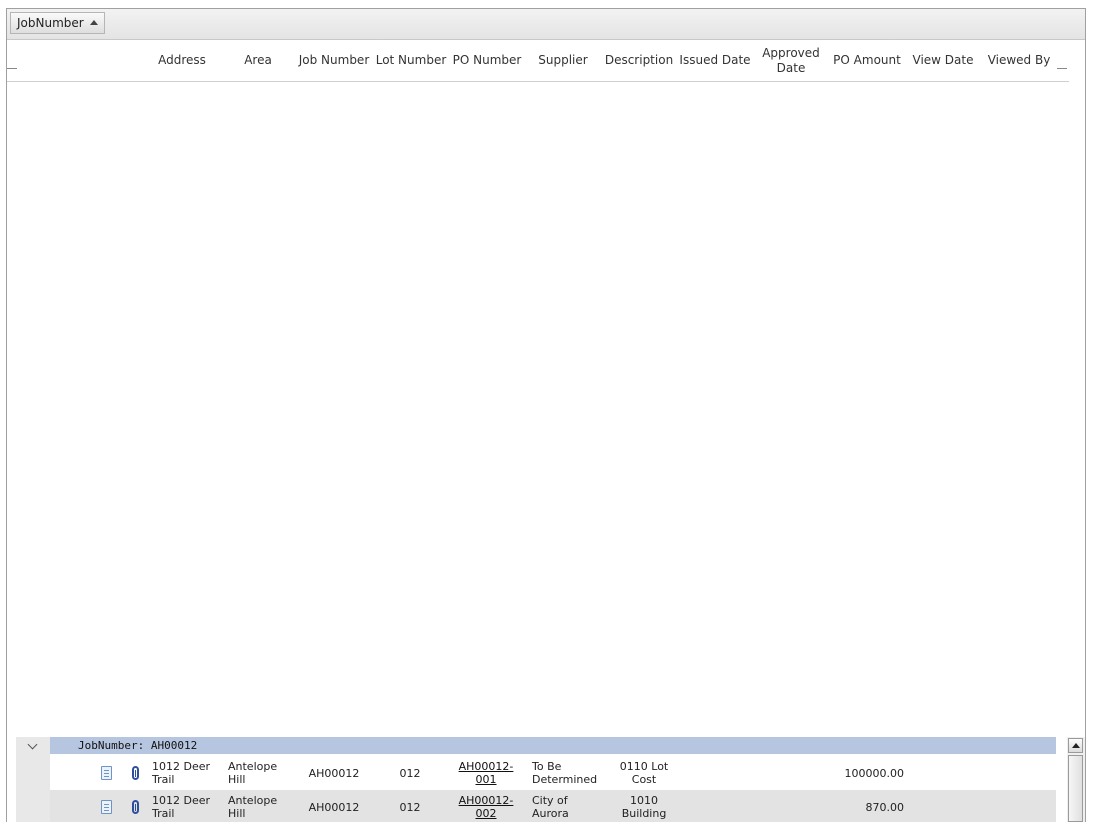  Describe the element at coordinates (867, 60) in the screenshot. I see `column-header-po-amount: PO Amount` at that location.